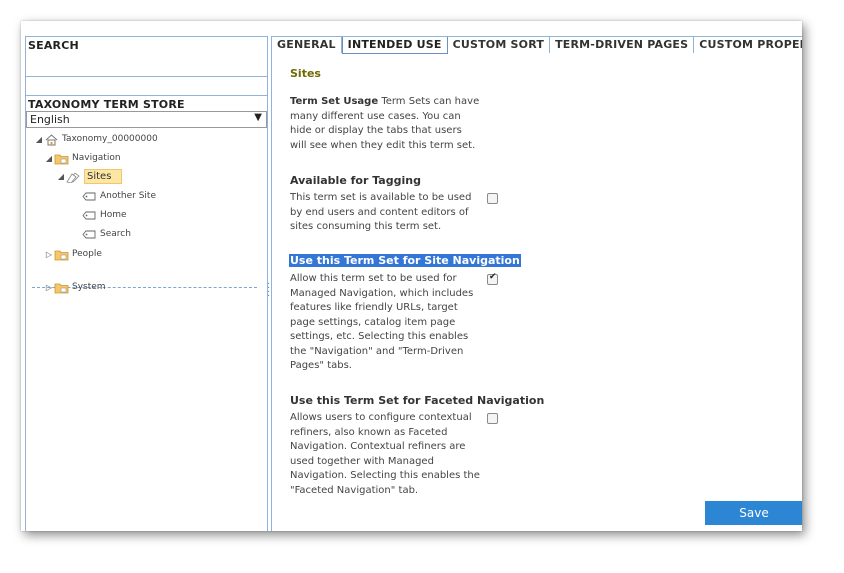 The image size is (844, 573). Describe the element at coordinates (50, 119) in the screenshot. I see `language-value: English` at that location.